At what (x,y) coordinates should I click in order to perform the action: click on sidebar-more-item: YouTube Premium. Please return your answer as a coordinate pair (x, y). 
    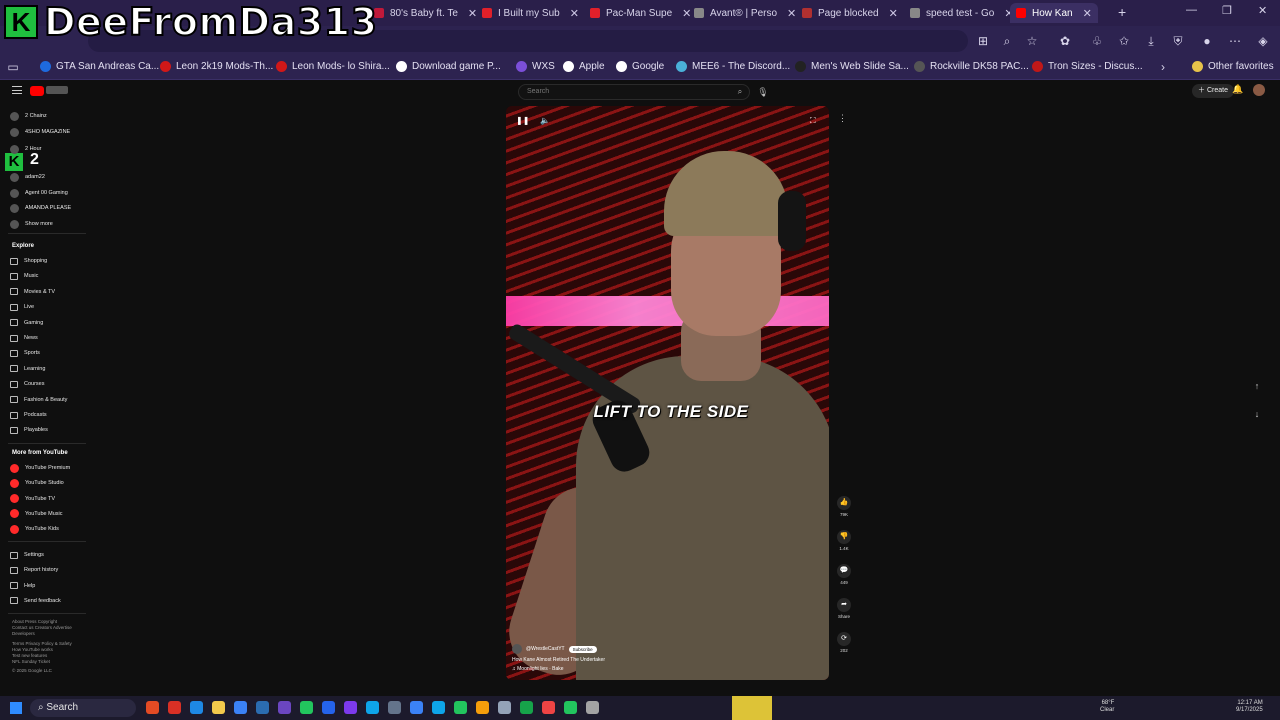
    Looking at the image, I should click on (40, 468).